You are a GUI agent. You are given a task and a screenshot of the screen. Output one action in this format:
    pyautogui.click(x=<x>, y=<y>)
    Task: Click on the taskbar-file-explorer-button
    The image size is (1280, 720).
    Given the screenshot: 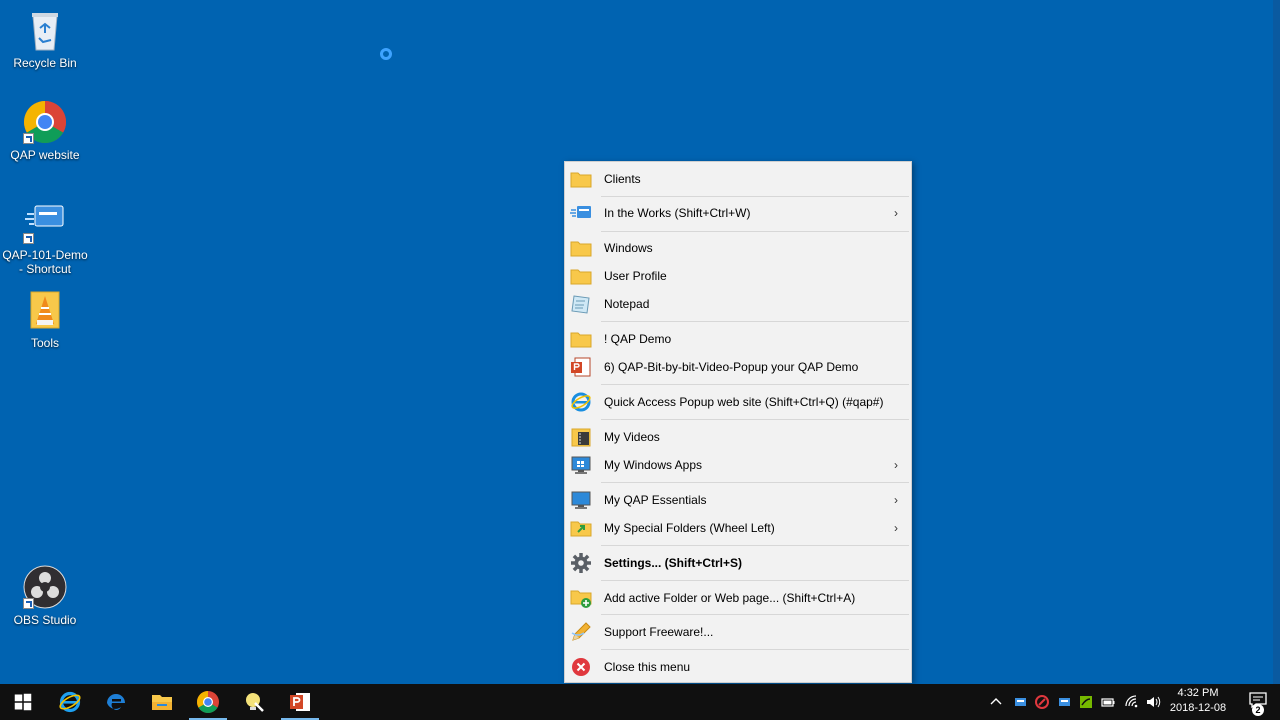 What is the action you would take?
    pyautogui.click(x=162, y=702)
    